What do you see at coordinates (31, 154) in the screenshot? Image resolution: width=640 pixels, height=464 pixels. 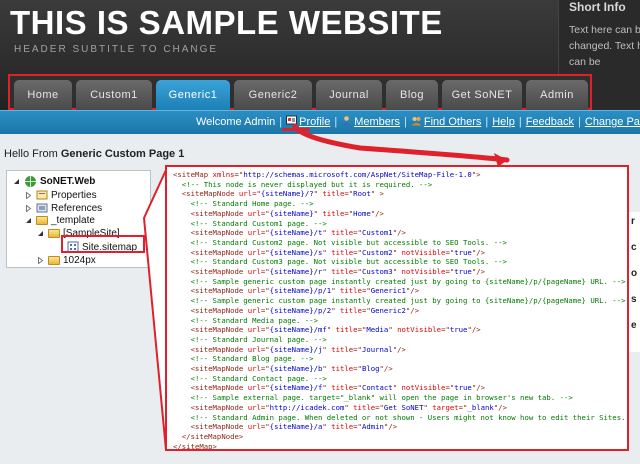 I see `hello-prefix: Hello From` at bounding box center [31, 154].